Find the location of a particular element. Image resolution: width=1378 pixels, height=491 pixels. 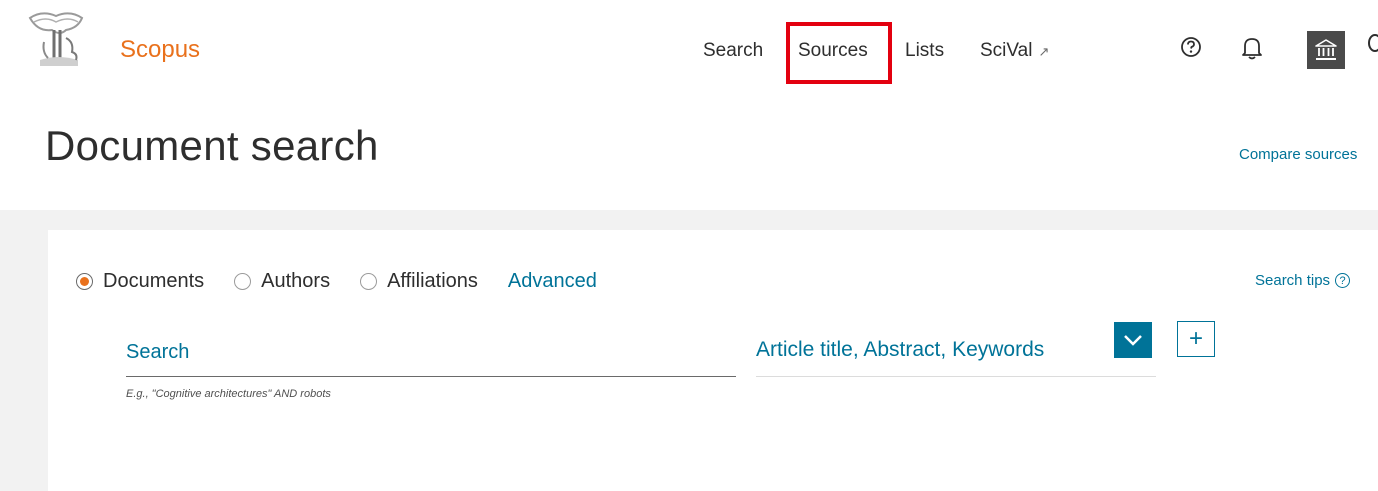

search-field-selected: Article title, Abstract, Keywords is located at coordinates (900, 349).